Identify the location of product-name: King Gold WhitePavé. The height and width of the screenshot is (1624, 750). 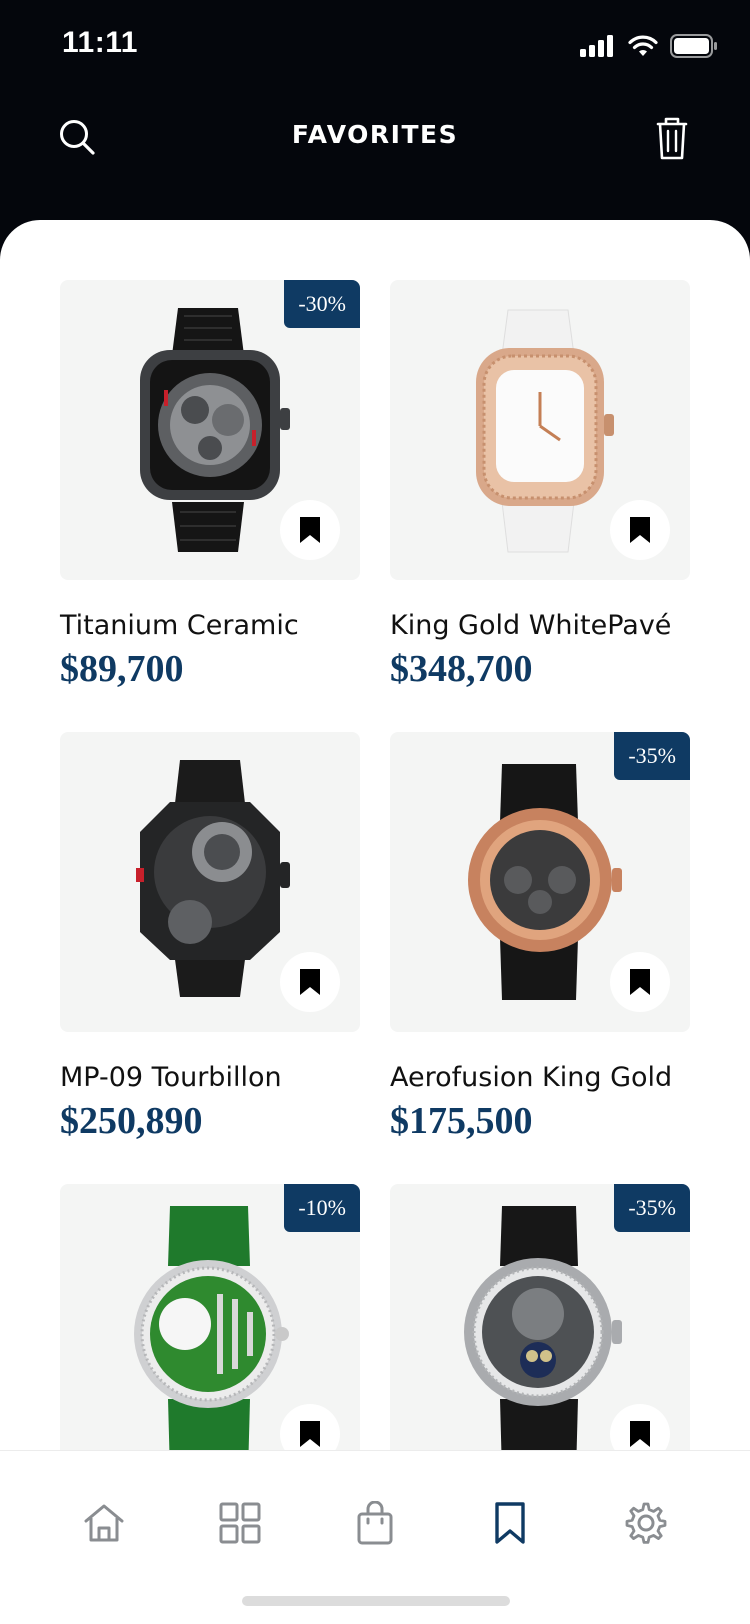
(531, 625).